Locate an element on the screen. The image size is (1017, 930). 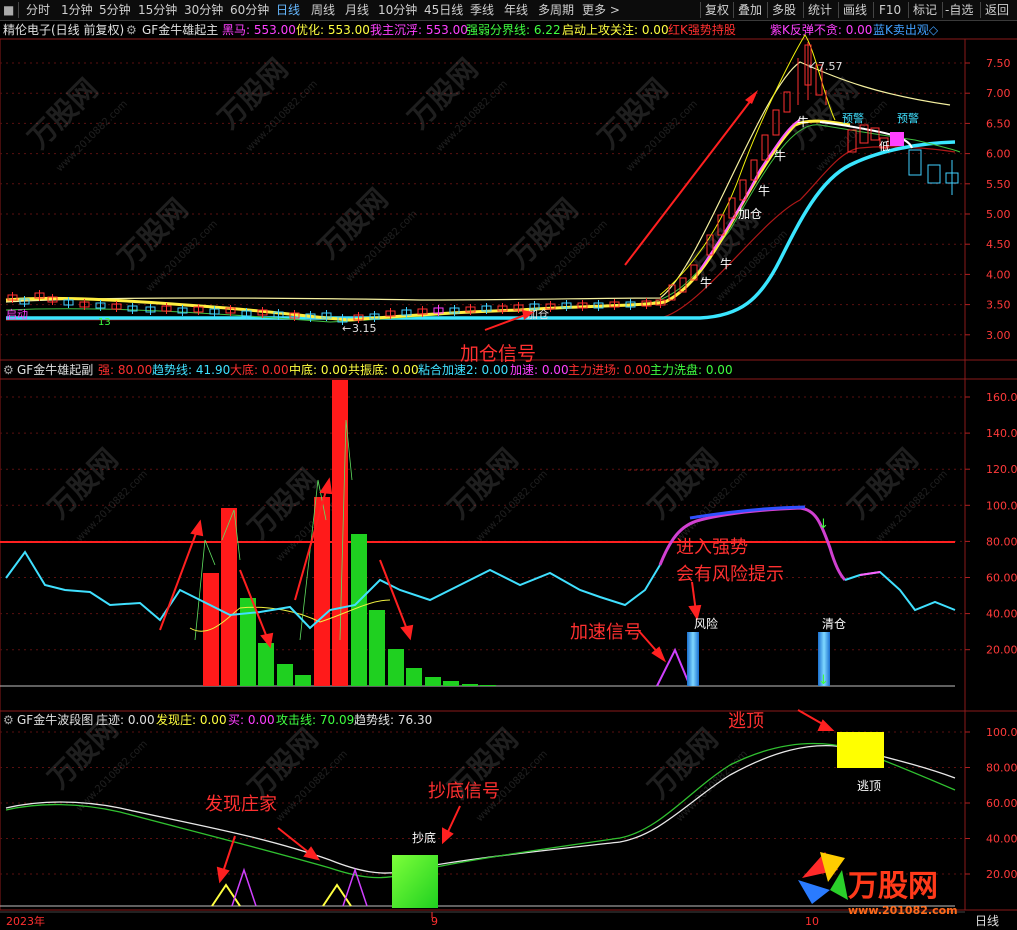
btn-multi-stock: 多股 is located at coordinates (784, 10).